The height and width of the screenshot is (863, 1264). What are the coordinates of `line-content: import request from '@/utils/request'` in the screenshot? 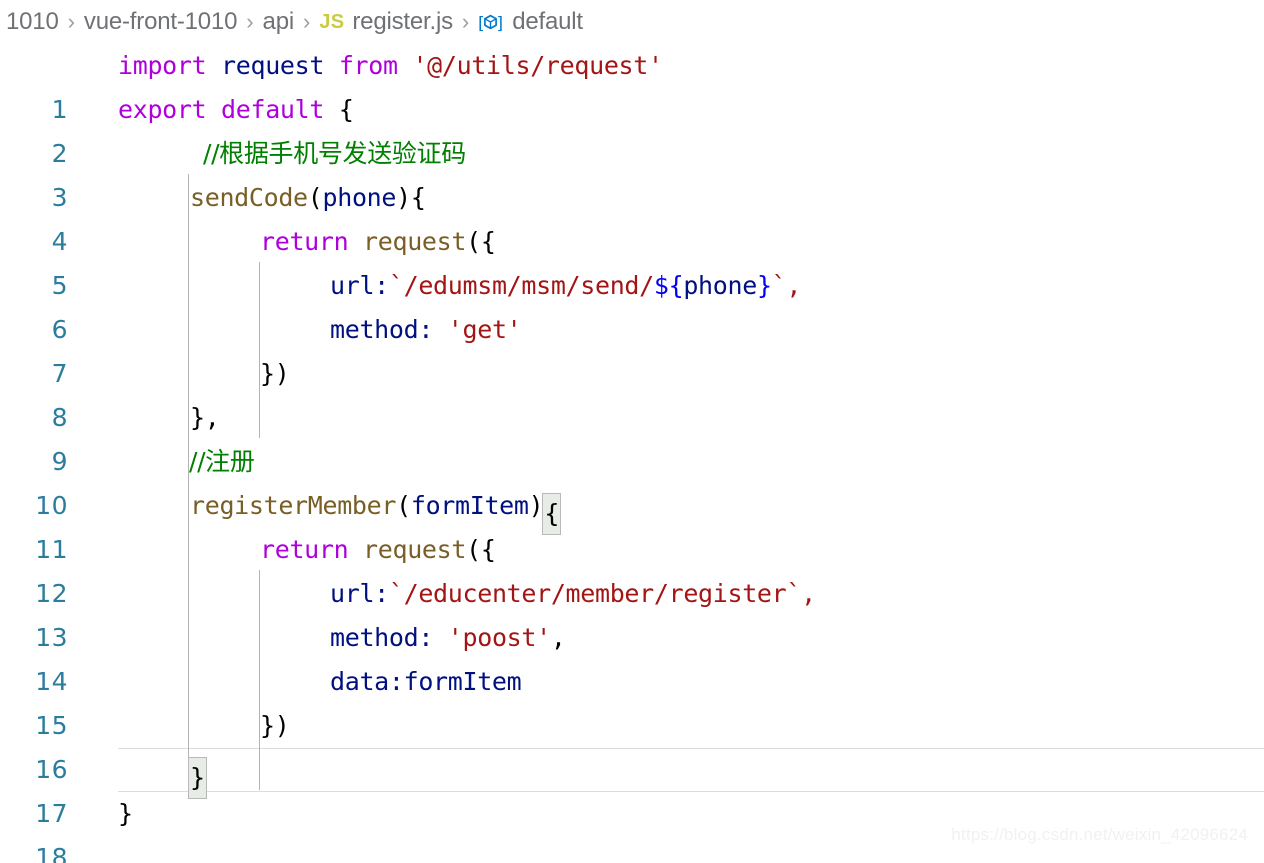 It's located at (390, 66).